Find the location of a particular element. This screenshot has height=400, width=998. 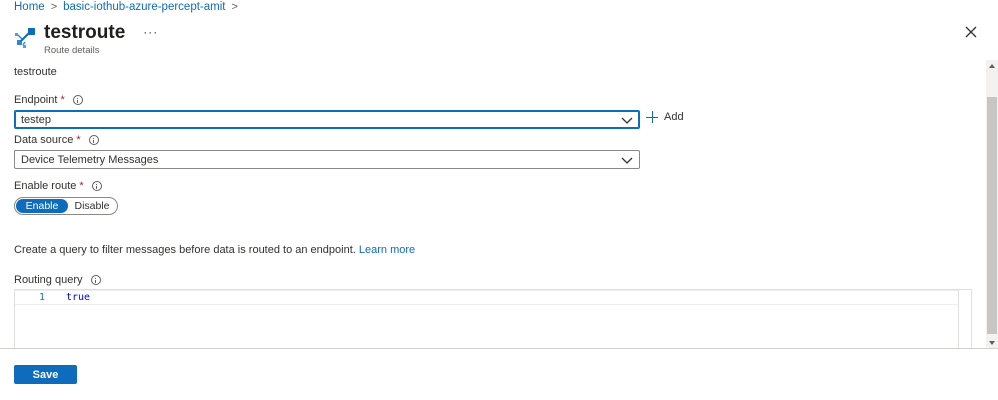

enable-route-label-text: Enable route is located at coordinates (45, 186).